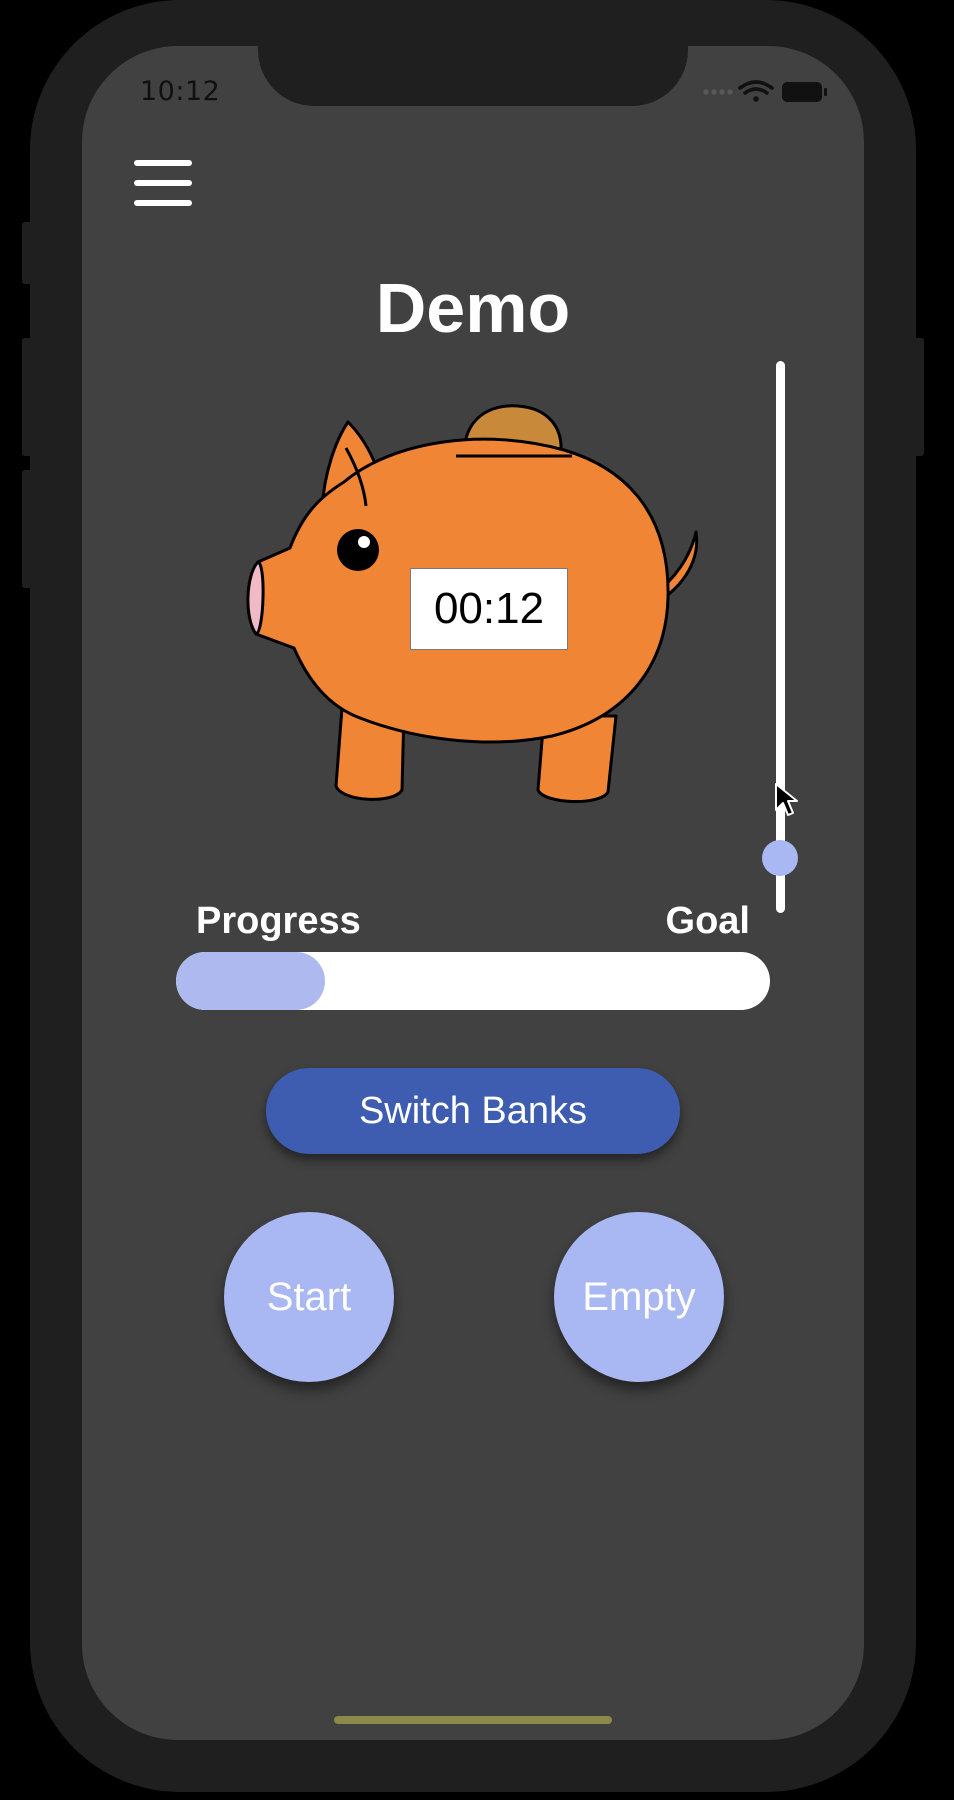 Image resolution: width=954 pixels, height=1800 pixels. I want to click on progress-bar, so click(473, 981).